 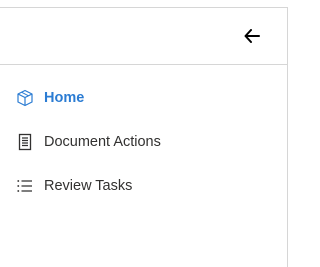 What do you see at coordinates (88, 186) in the screenshot?
I see `nav-item-review-tasks-label: Review Tasks` at bounding box center [88, 186].